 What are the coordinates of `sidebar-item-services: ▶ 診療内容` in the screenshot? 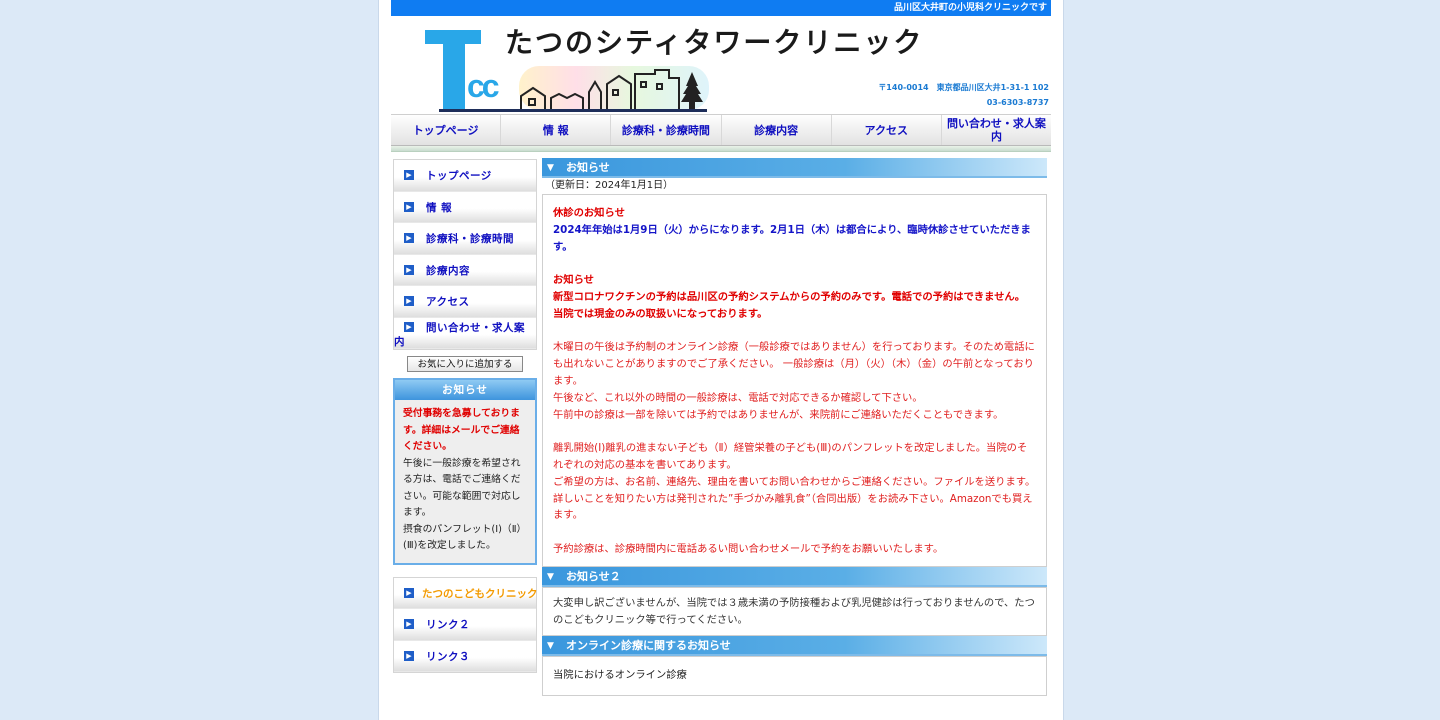 It's located at (465, 270).